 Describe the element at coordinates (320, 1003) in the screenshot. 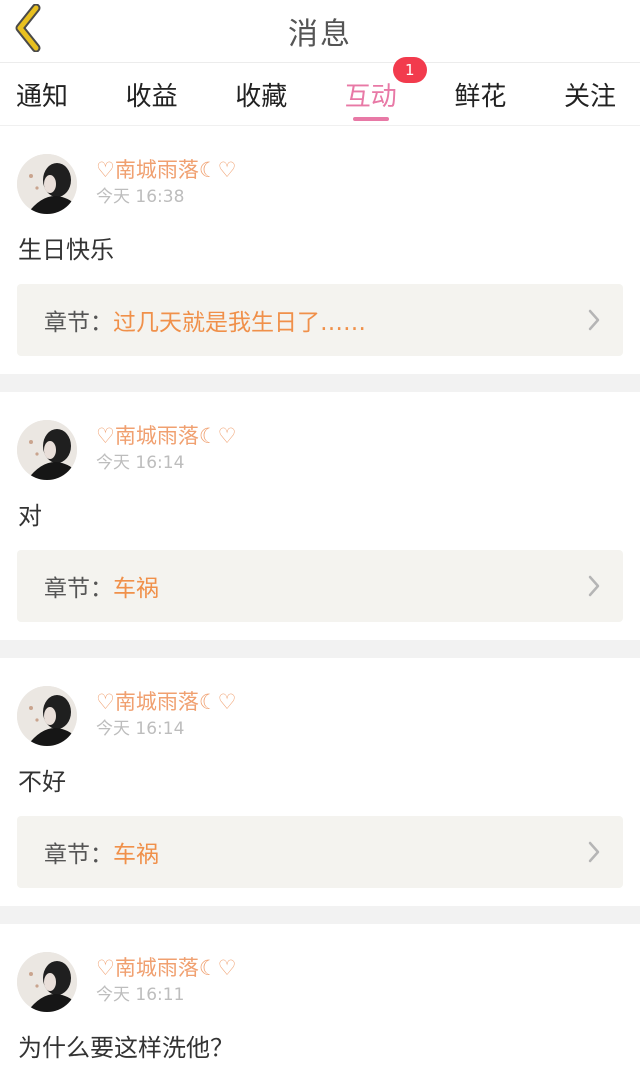

I see `message-item: ♡南城雨落☾♡ 今天 16:11 为什么要这样洗他？` at that location.